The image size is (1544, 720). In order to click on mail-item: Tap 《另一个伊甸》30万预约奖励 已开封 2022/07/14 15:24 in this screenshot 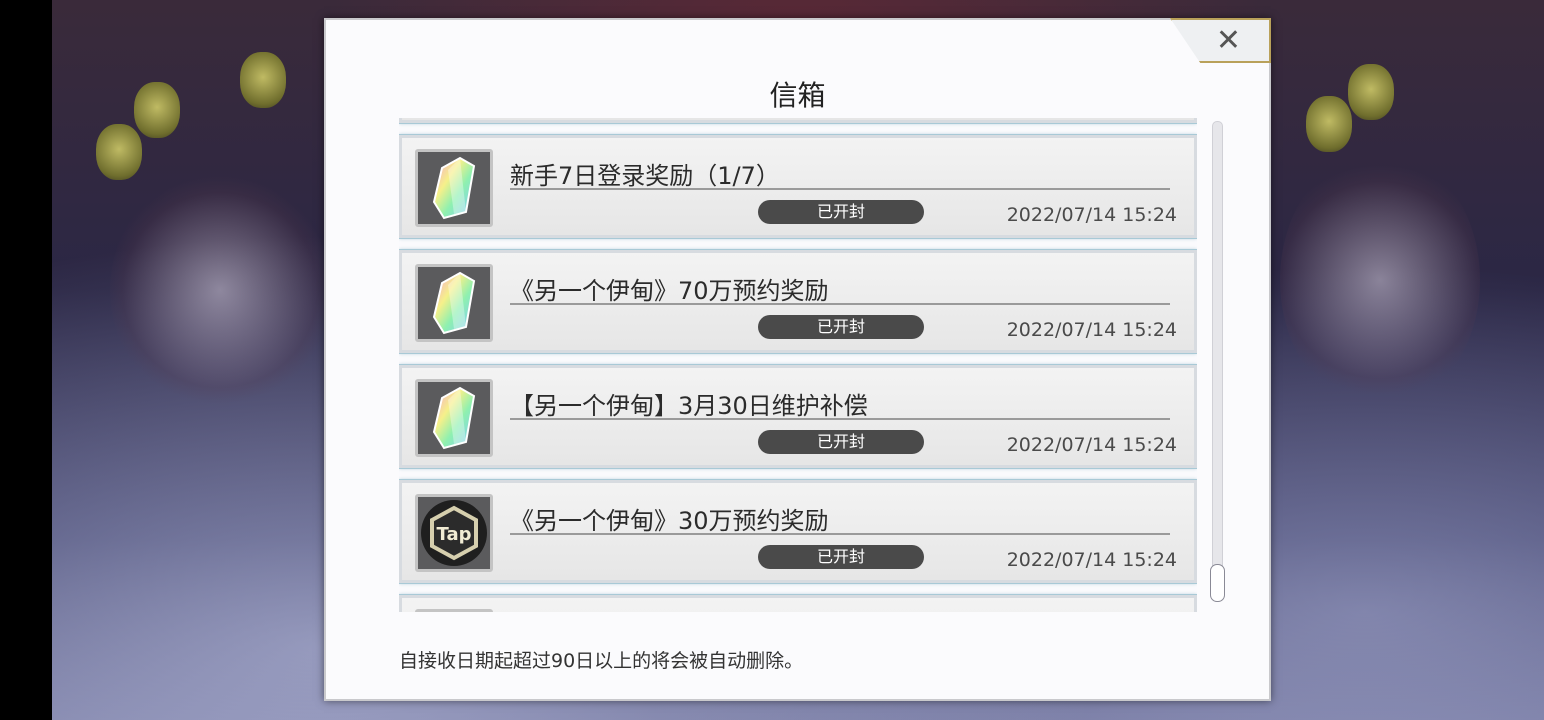, I will do `click(798, 531)`.